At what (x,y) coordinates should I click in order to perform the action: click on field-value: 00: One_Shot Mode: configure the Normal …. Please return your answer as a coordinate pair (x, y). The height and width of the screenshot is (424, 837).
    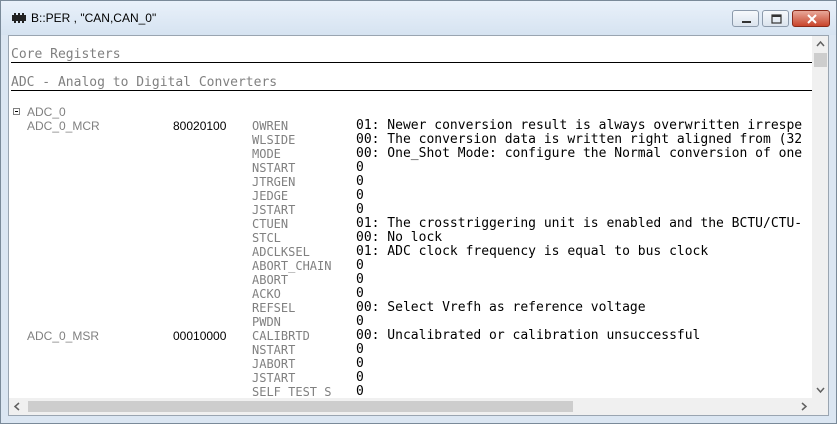
    Looking at the image, I should click on (579, 154).